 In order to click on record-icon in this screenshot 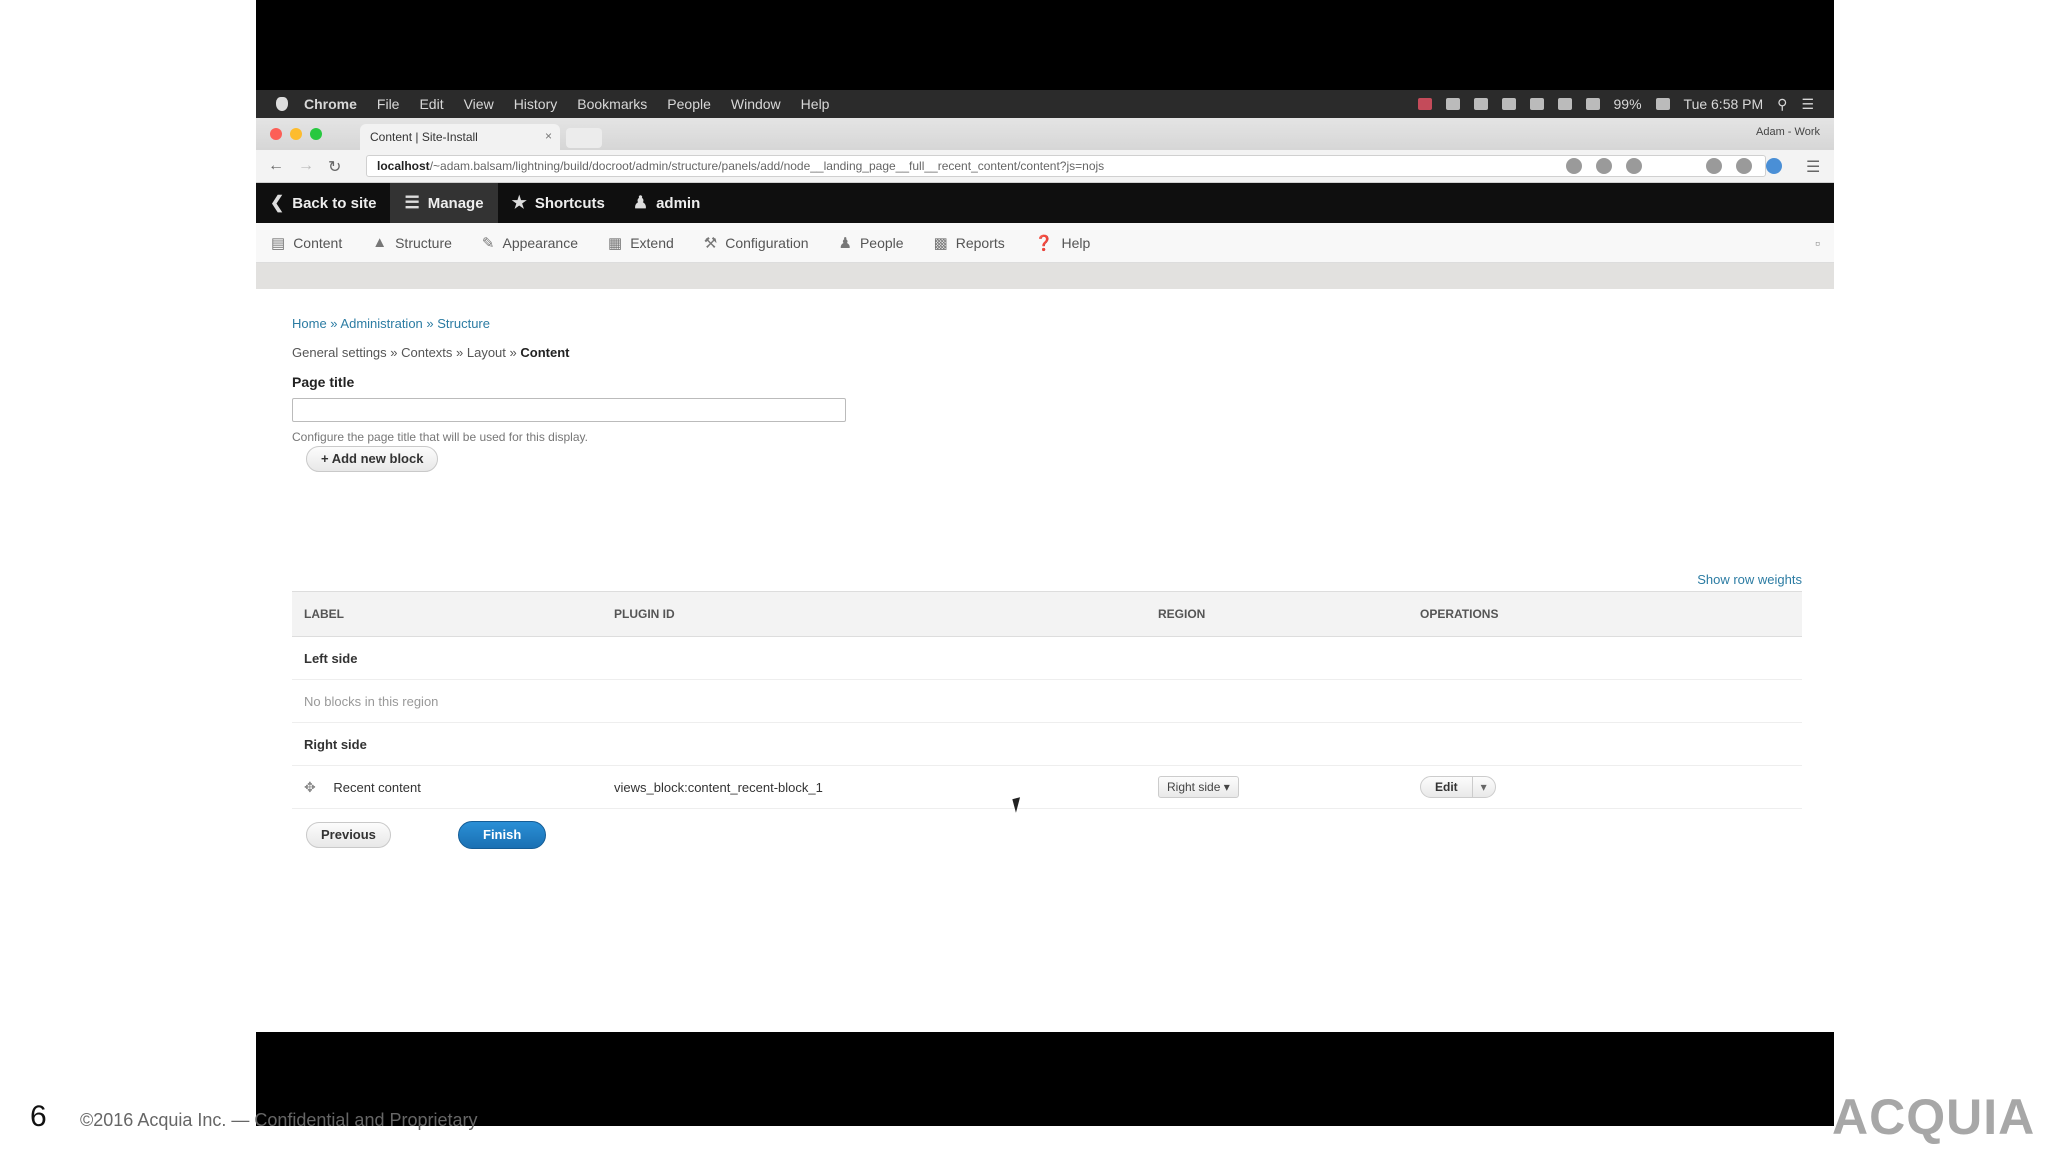, I will do `click(1424, 104)`.